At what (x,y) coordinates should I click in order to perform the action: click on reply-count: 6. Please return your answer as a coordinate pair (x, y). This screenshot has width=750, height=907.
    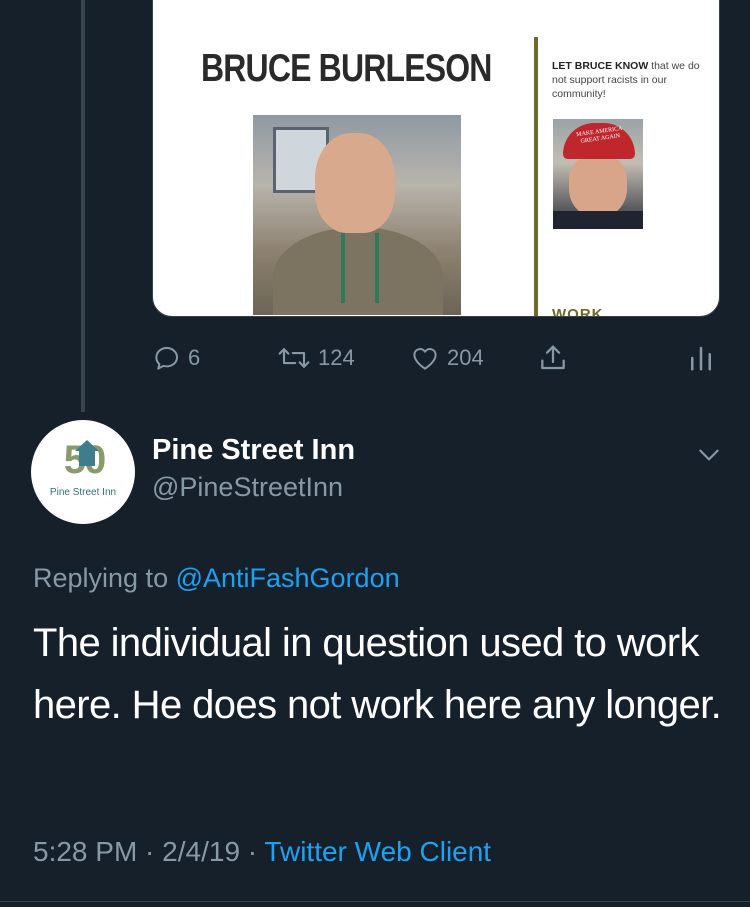
    Looking at the image, I should click on (194, 357).